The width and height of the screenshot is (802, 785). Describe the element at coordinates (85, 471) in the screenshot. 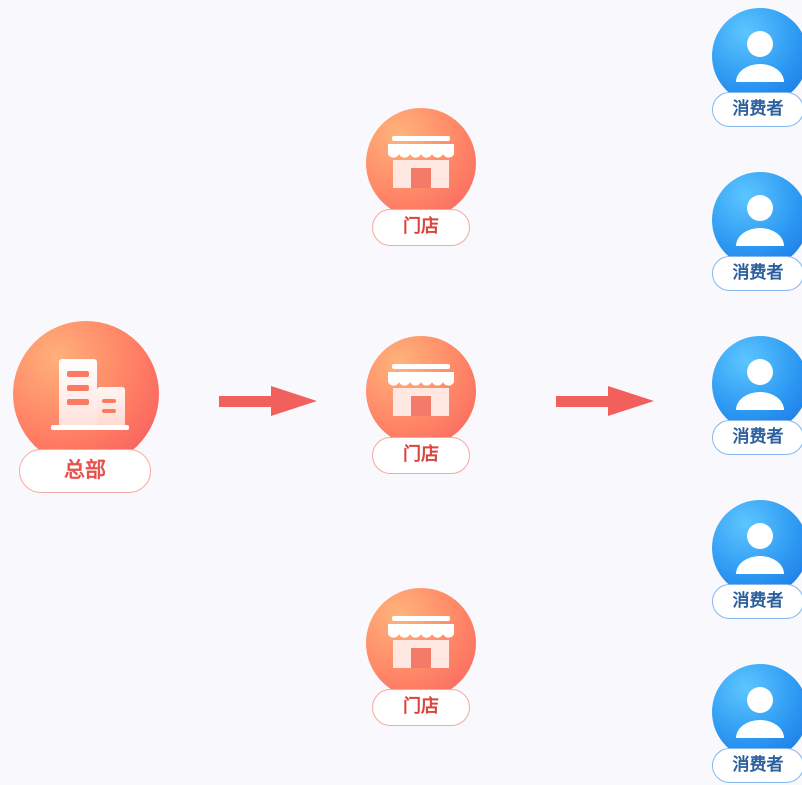

I see `hq-label: 总部` at that location.